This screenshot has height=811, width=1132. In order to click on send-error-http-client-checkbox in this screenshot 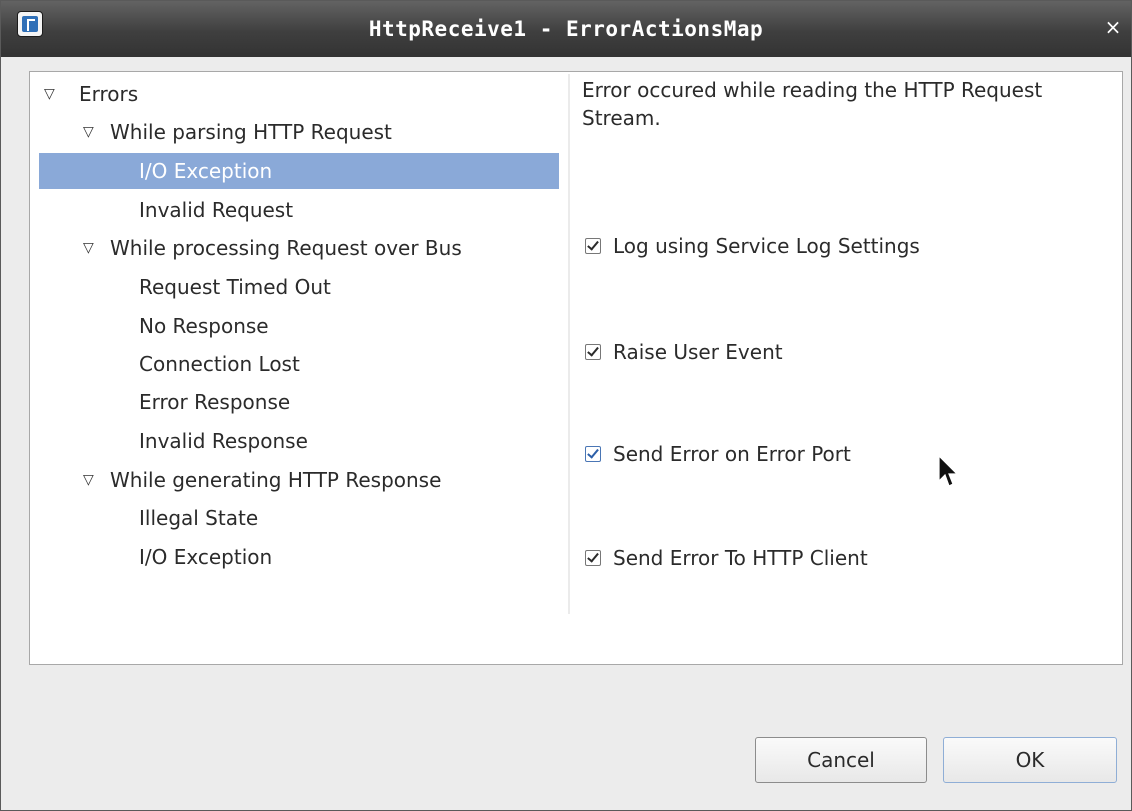, I will do `click(593, 558)`.